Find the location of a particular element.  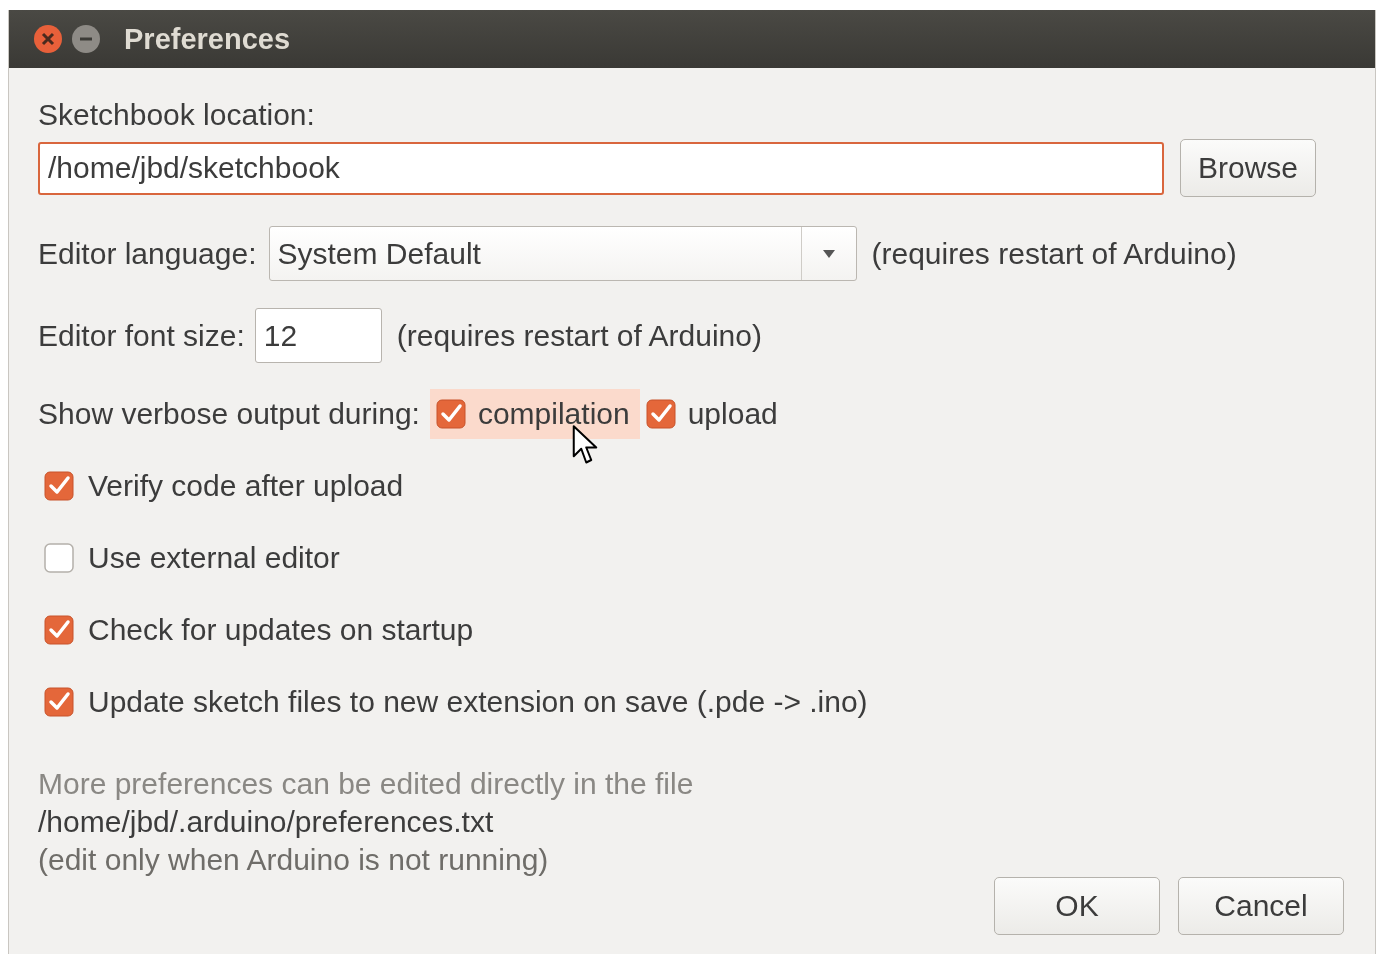

field-label: Editor language: is located at coordinates (147, 253).